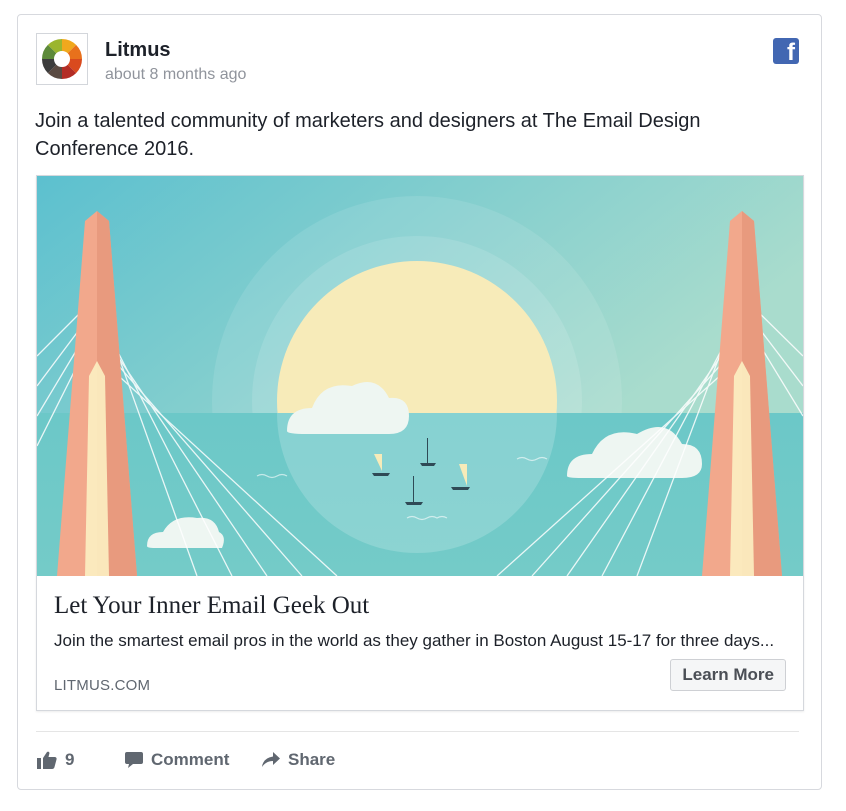  What do you see at coordinates (102, 685) in the screenshot?
I see `link-domain: LITMUS.COM` at bounding box center [102, 685].